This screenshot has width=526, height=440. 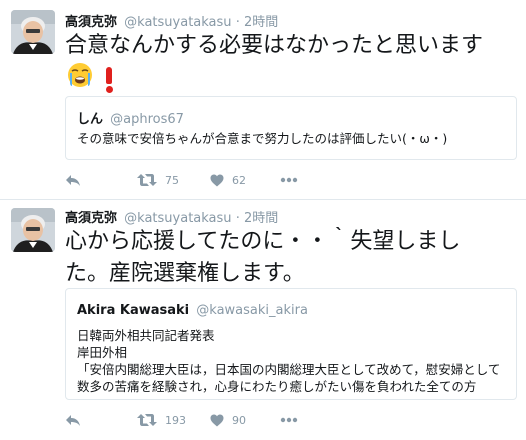 What do you see at coordinates (190, 420) in the screenshot?
I see `tweet-actions: 193 90` at bounding box center [190, 420].